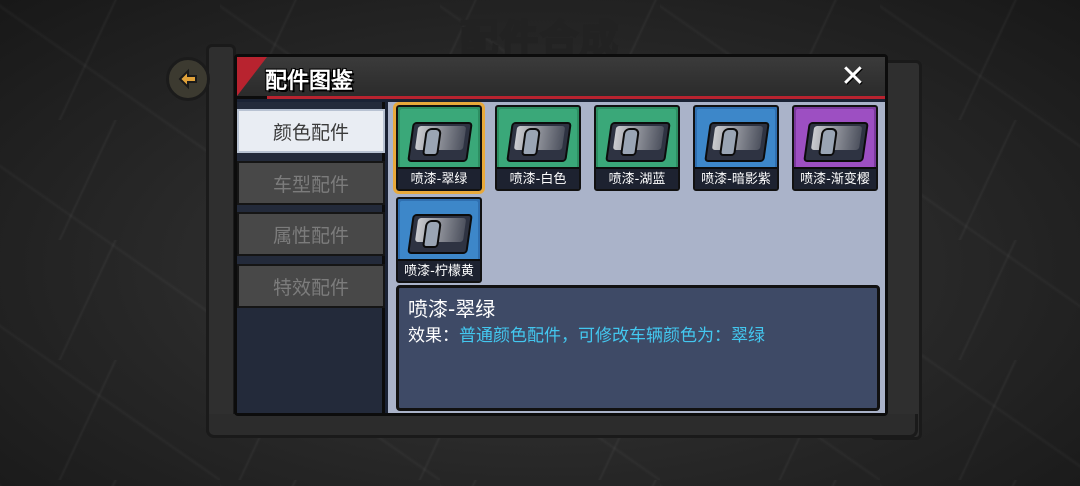 This screenshot has height=486, width=1080. What do you see at coordinates (311, 257) in the screenshot?
I see `category-sidebar: 颜色配件 车型配件 属性配件 特效配件` at bounding box center [311, 257].